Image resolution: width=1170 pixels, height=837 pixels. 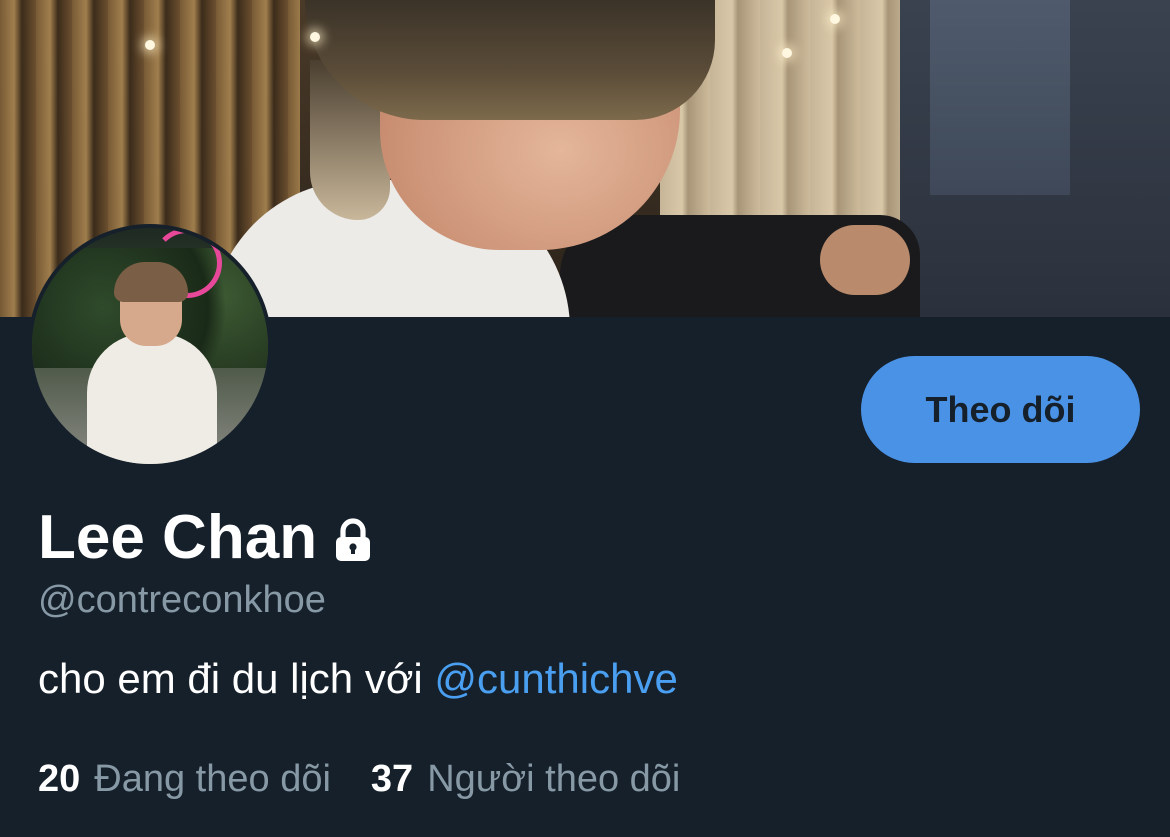 What do you see at coordinates (182, 600) in the screenshot?
I see `username-handle: @contreconkhoe` at bounding box center [182, 600].